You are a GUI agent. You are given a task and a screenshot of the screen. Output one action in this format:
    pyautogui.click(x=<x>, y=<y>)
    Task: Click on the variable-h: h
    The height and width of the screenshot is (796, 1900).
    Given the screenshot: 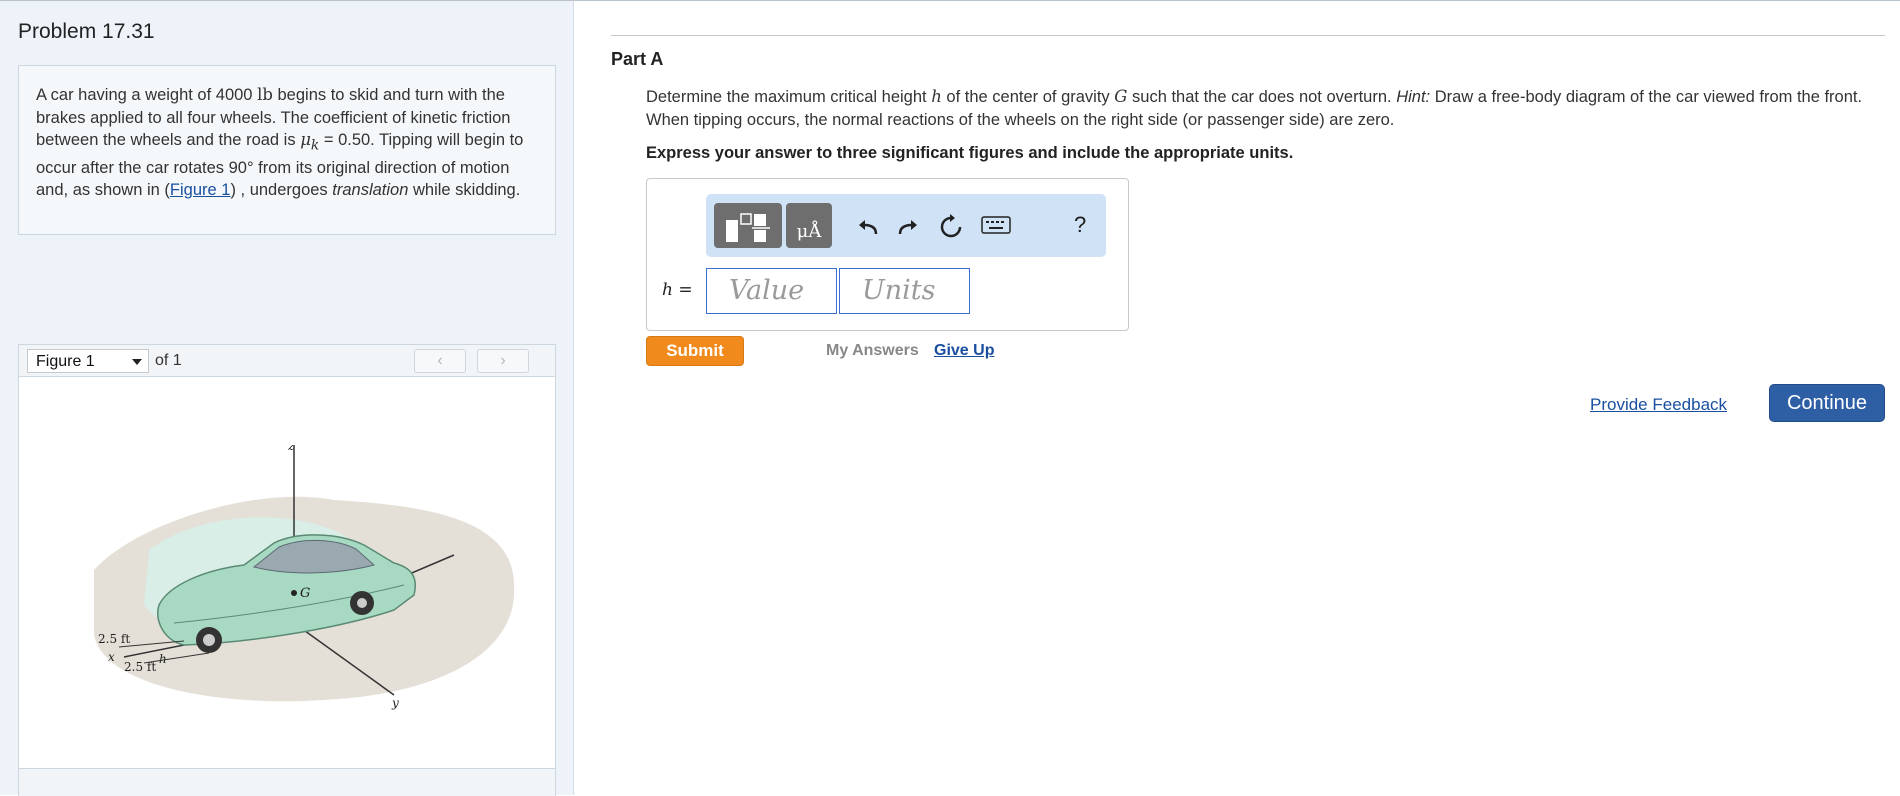 What is the action you would take?
    pyautogui.click(x=936, y=96)
    